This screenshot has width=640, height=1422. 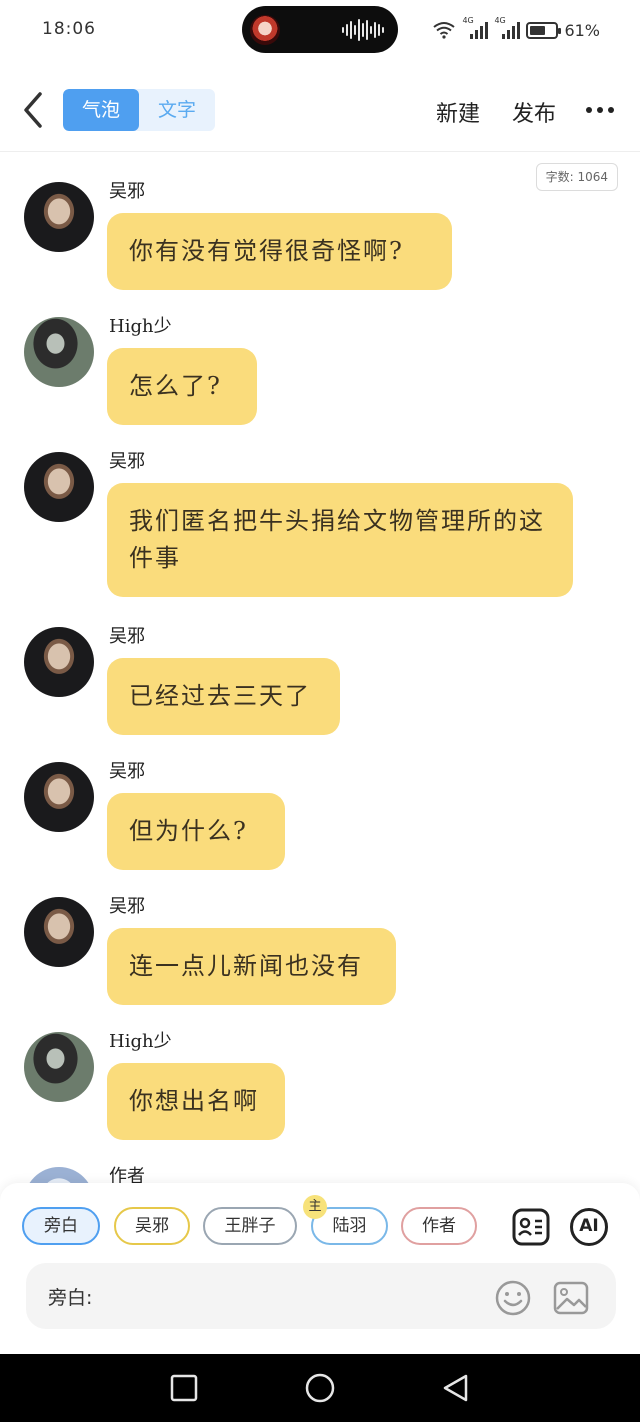 I want to click on tab-bubble: 气泡, so click(x=101, y=110).